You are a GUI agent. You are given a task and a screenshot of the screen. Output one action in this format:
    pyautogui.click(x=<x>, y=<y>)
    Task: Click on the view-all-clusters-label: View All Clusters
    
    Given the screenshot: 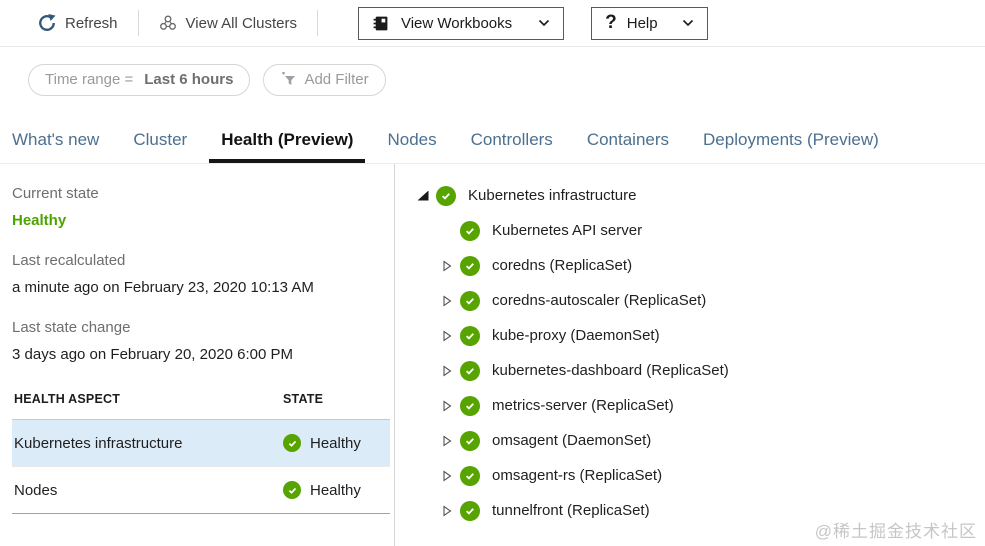 What is the action you would take?
    pyautogui.click(x=241, y=23)
    